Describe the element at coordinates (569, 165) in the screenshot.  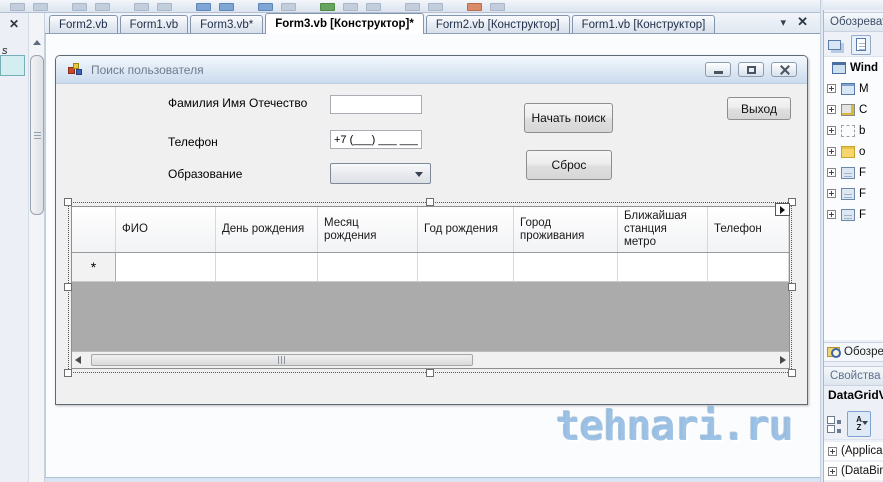
I see `reset-button: Сброс` at that location.